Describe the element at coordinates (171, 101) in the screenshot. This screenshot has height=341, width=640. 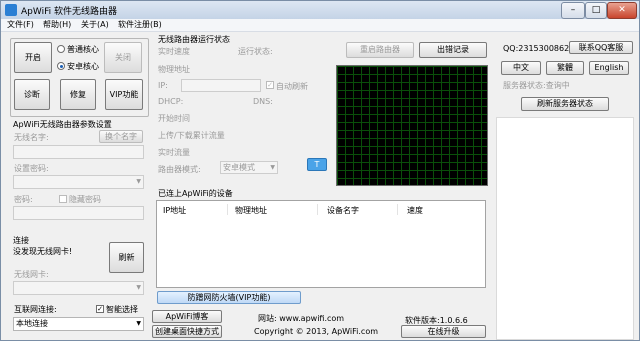
I see `dhcp-label: DHCP:` at that location.